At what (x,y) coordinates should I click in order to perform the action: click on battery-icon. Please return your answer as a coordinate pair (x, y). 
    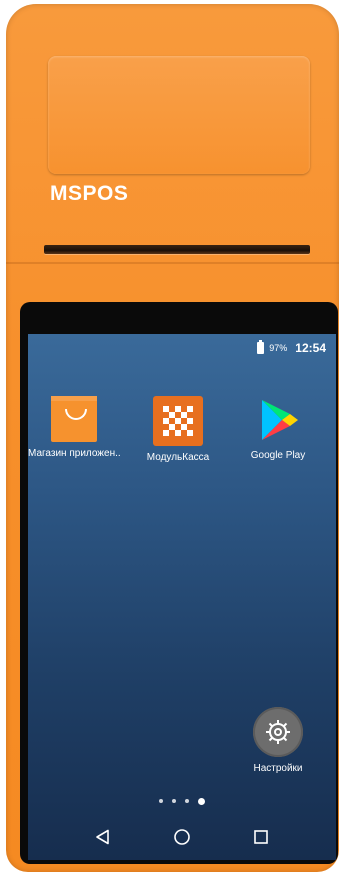
    Looking at the image, I should click on (261, 347).